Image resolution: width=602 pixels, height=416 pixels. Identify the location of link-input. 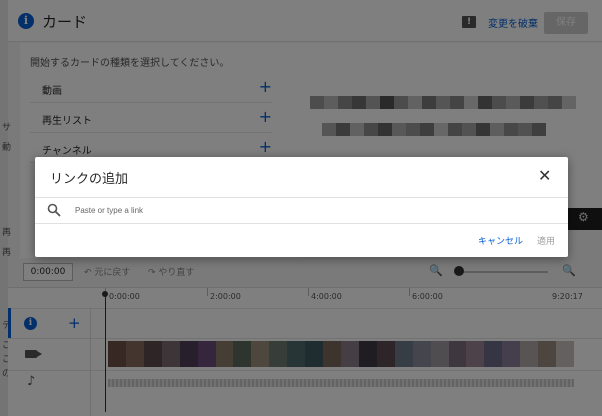
(300, 210).